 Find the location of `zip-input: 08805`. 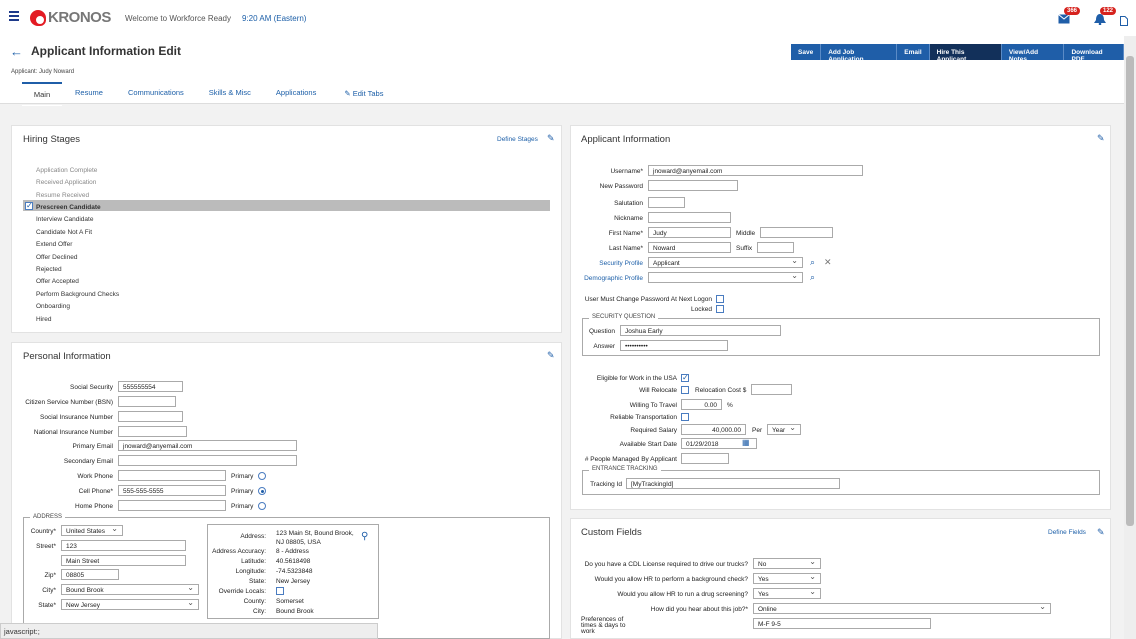

zip-input: 08805 is located at coordinates (90, 574).